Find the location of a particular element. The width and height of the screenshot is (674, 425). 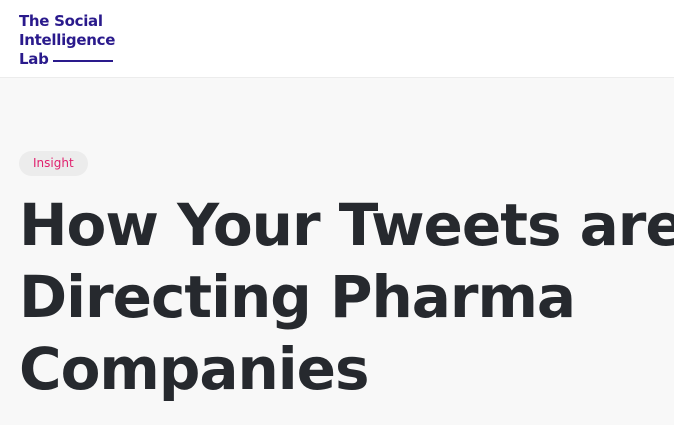

logo-line-1: The Social is located at coordinates (61, 21).